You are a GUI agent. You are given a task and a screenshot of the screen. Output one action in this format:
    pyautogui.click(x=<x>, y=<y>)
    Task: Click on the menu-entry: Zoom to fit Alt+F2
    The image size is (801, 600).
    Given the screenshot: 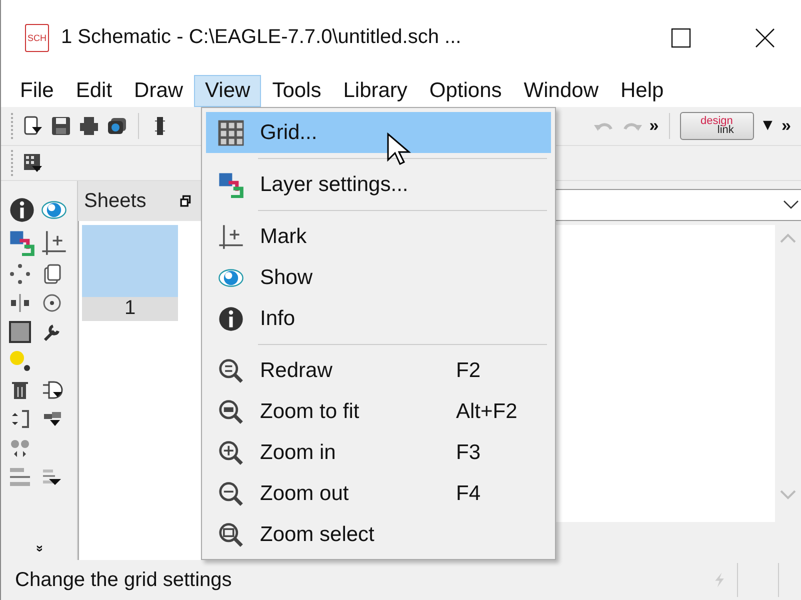 What is the action you would take?
    pyautogui.click(x=378, y=411)
    